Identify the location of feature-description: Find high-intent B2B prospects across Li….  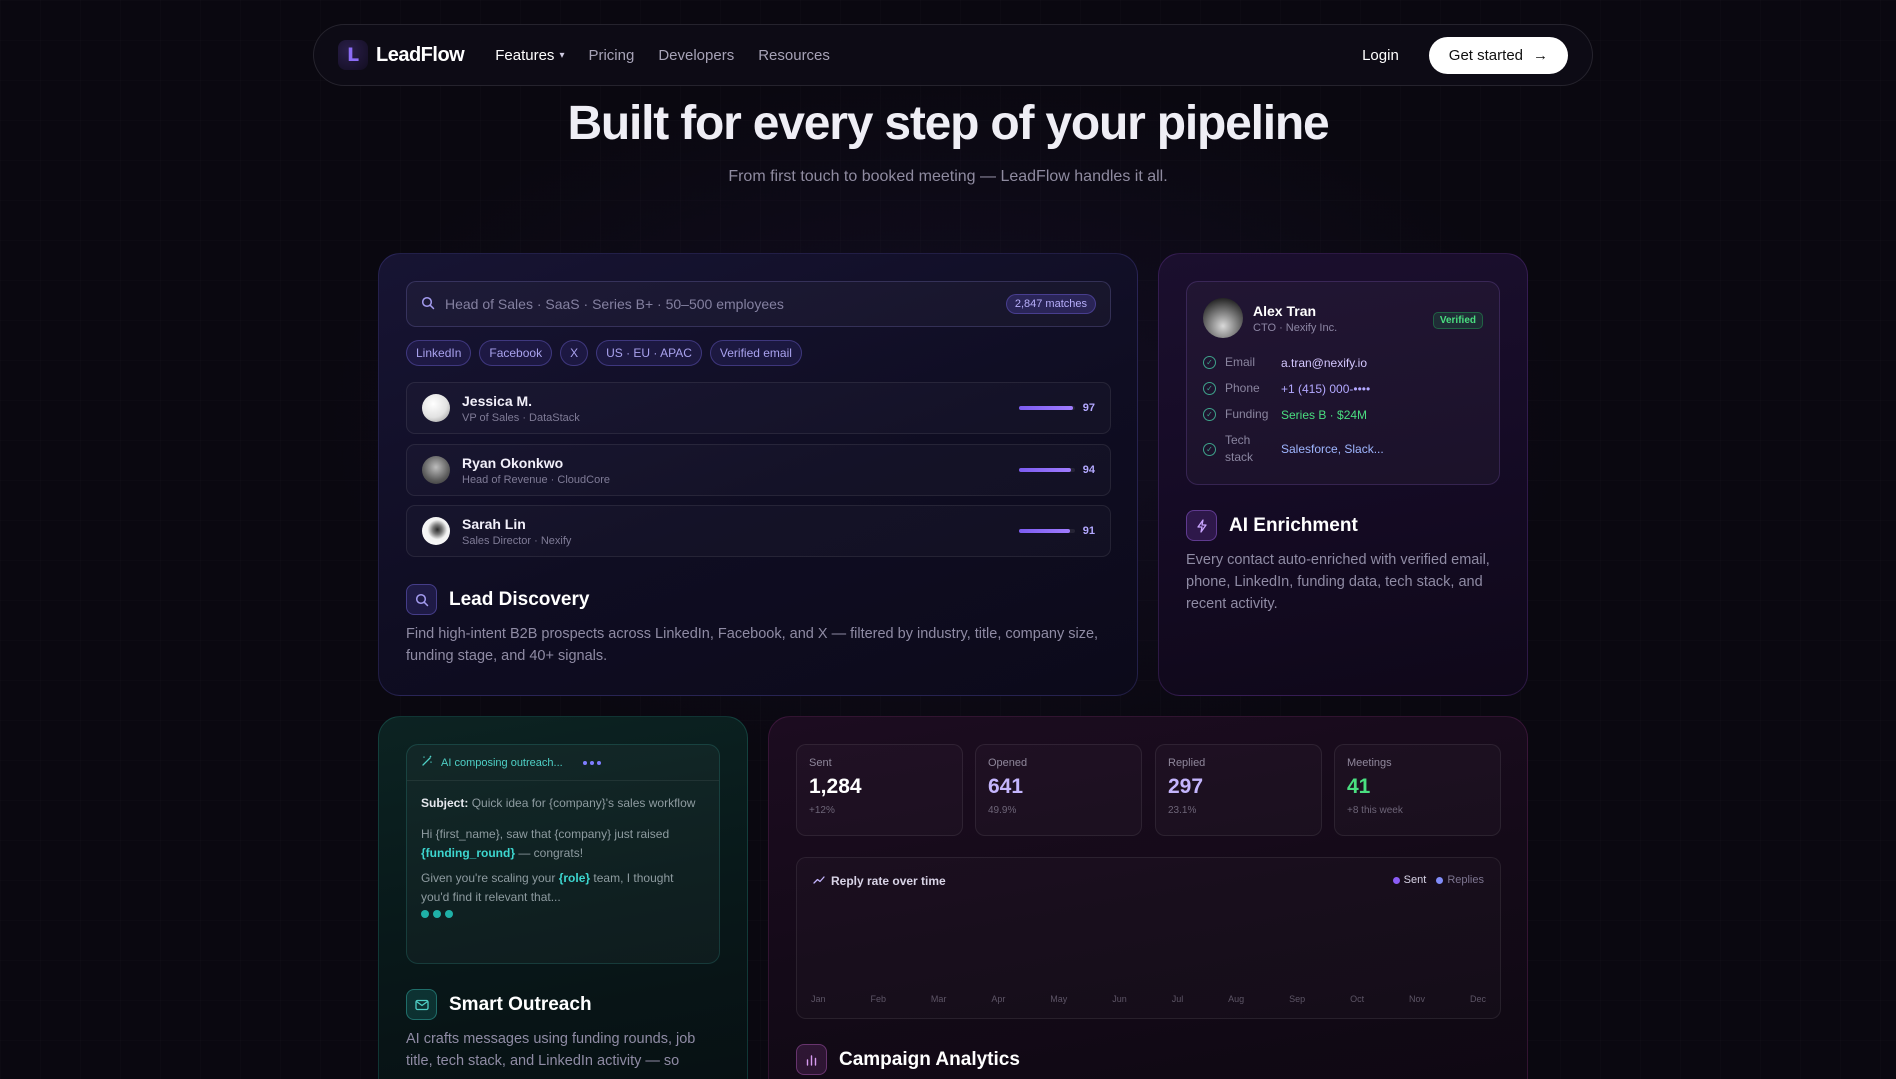
(752, 645).